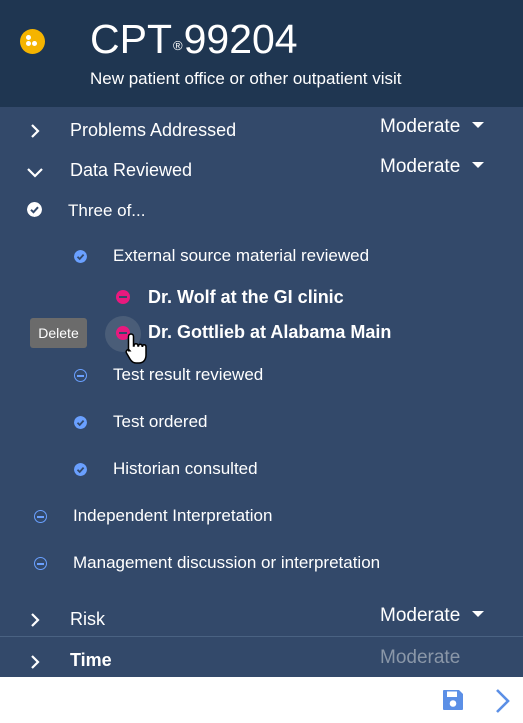 This screenshot has height=723, width=523. Describe the element at coordinates (178, 45) in the screenshot. I see `registered-mark: ®` at that location.